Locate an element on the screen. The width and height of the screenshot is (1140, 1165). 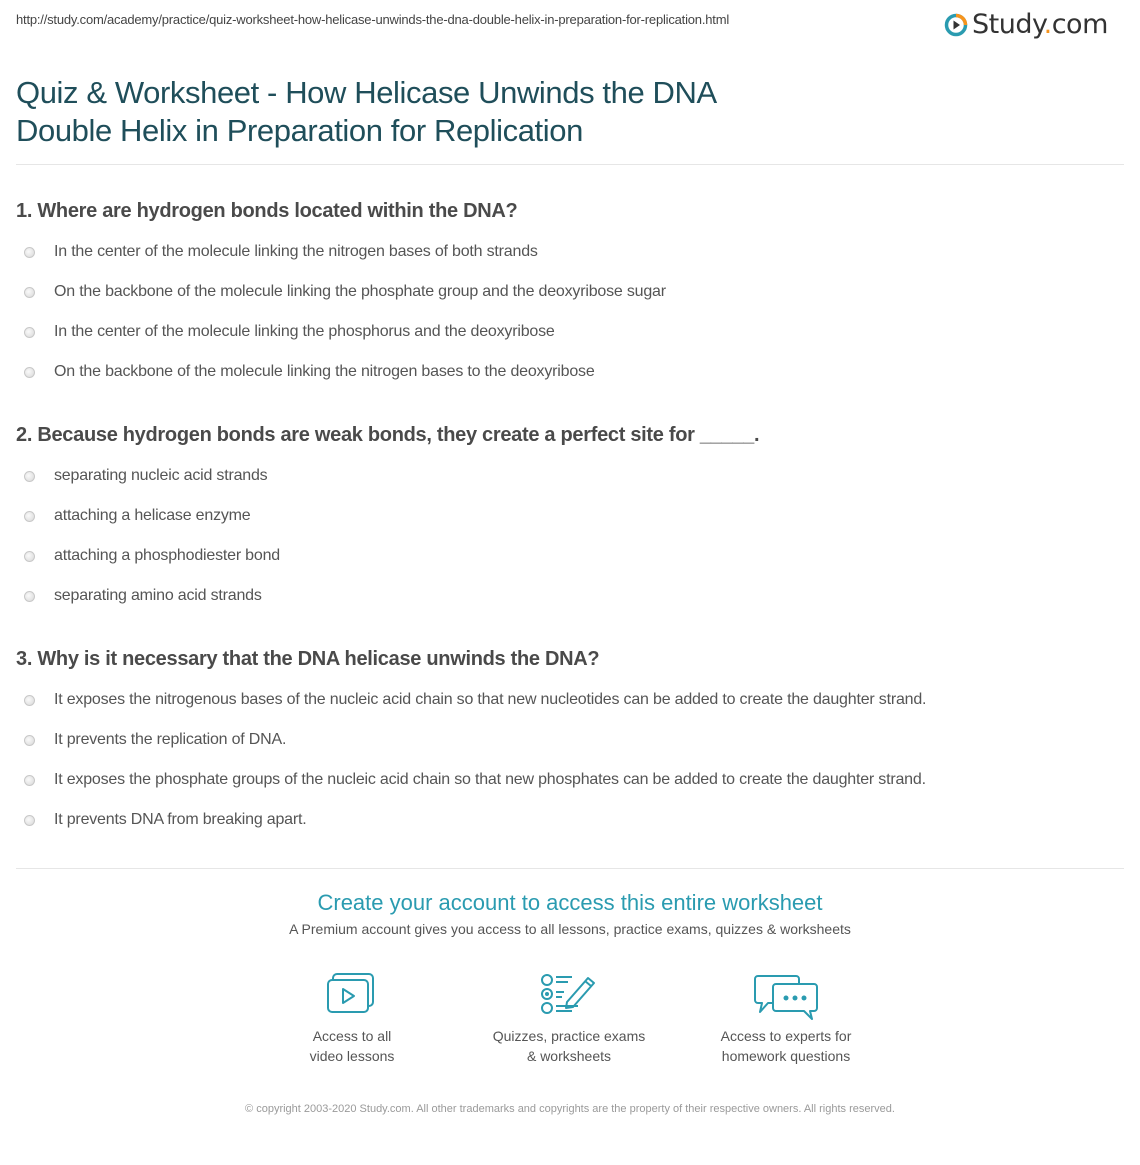
feature-label-line2: & worksheets is located at coordinates (569, 1056).